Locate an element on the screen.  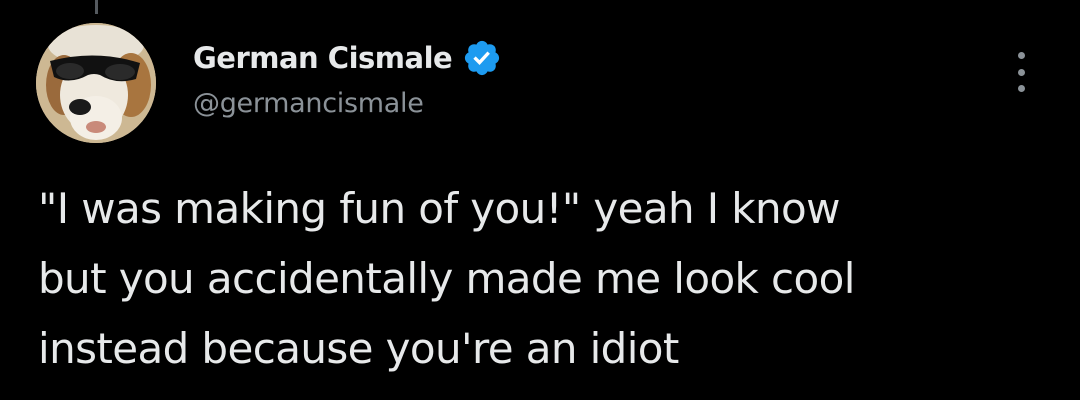
avatar is located at coordinates (96, 83).